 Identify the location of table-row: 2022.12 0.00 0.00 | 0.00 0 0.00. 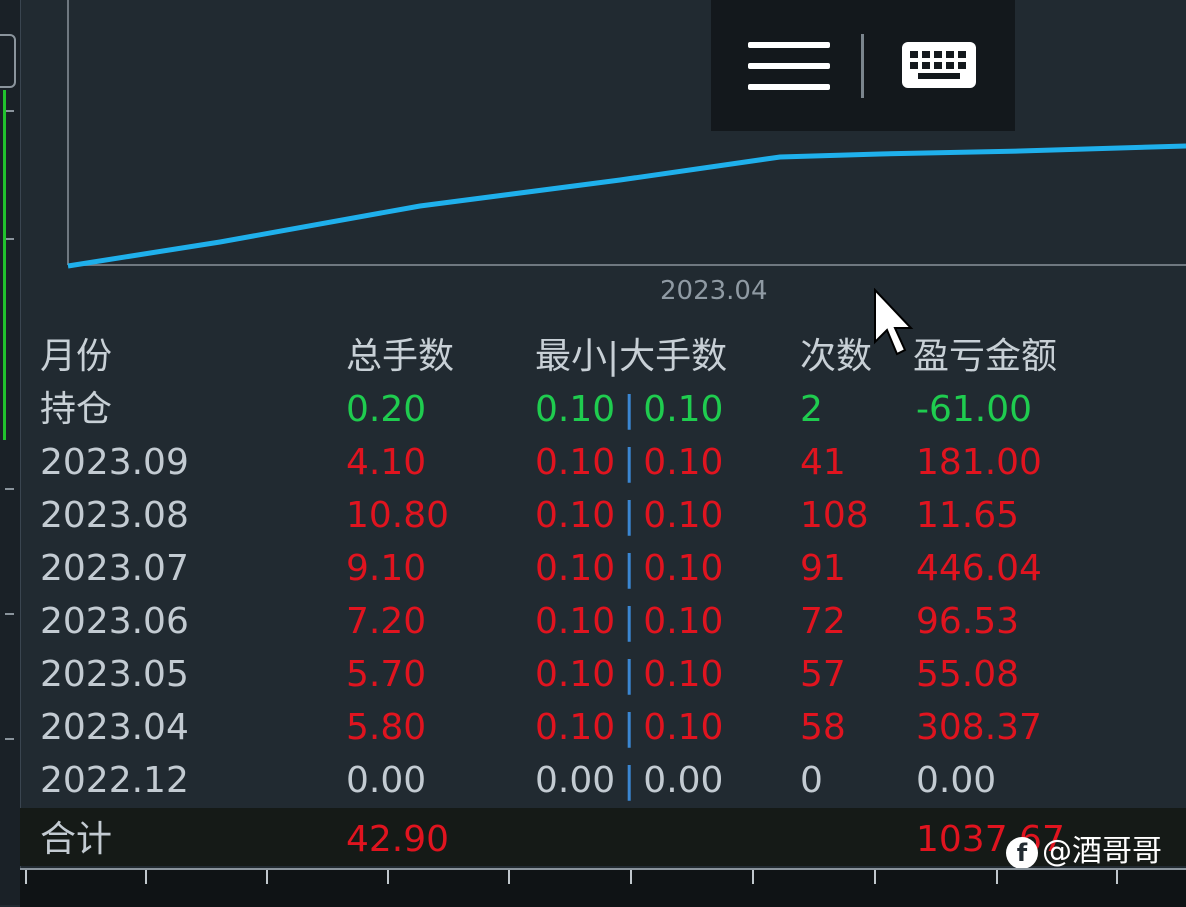
(603, 780).